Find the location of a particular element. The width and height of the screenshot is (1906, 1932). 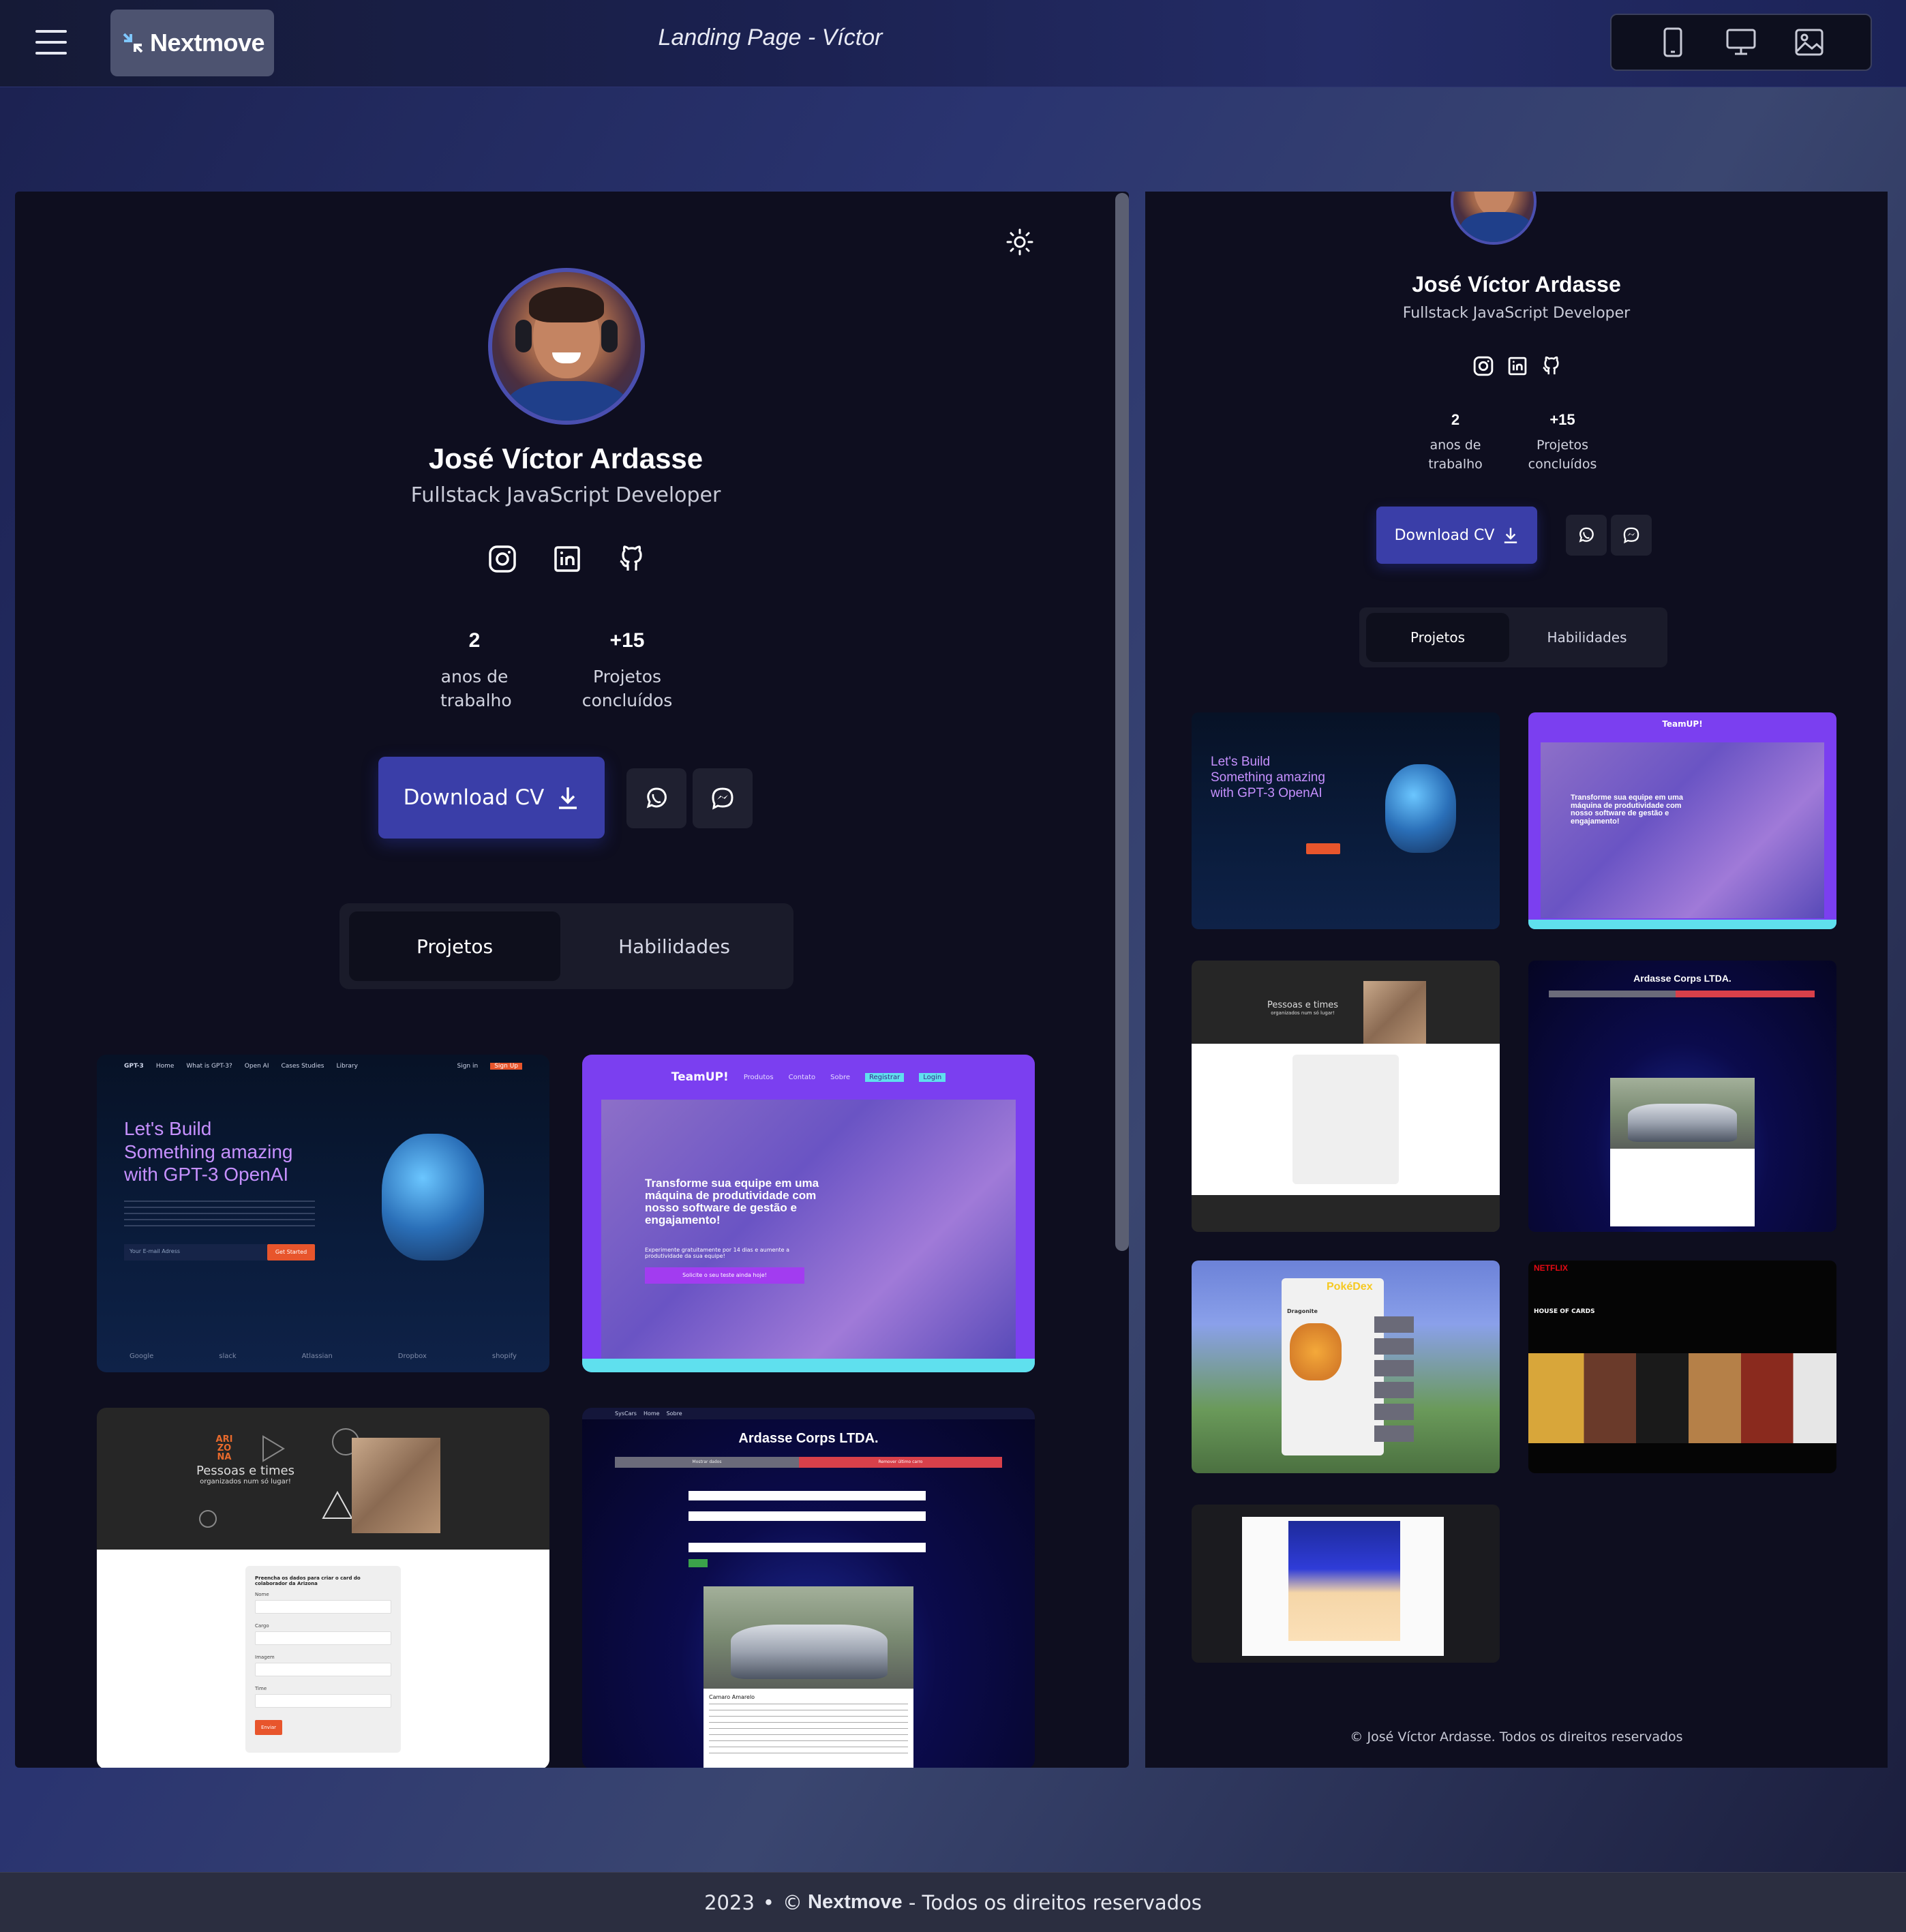

sun-icon is located at coordinates (1020, 242).